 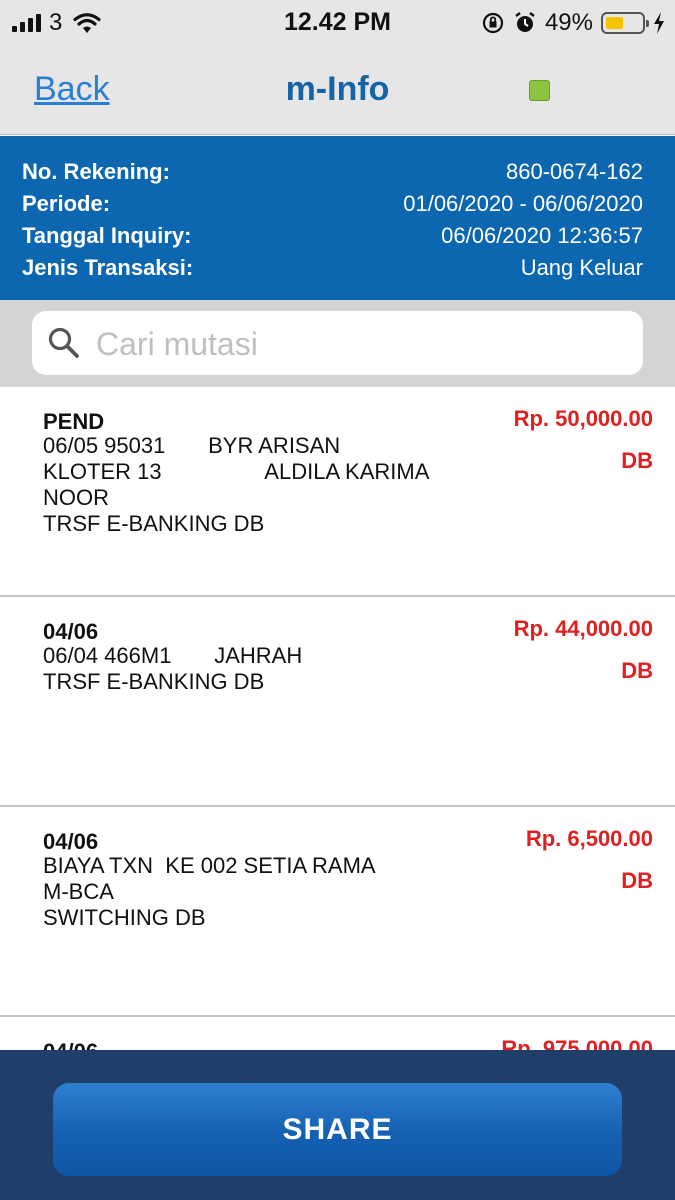 What do you see at coordinates (583, 628) in the screenshot?
I see `transaction-amount: Rp. 44,000.00` at bounding box center [583, 628].